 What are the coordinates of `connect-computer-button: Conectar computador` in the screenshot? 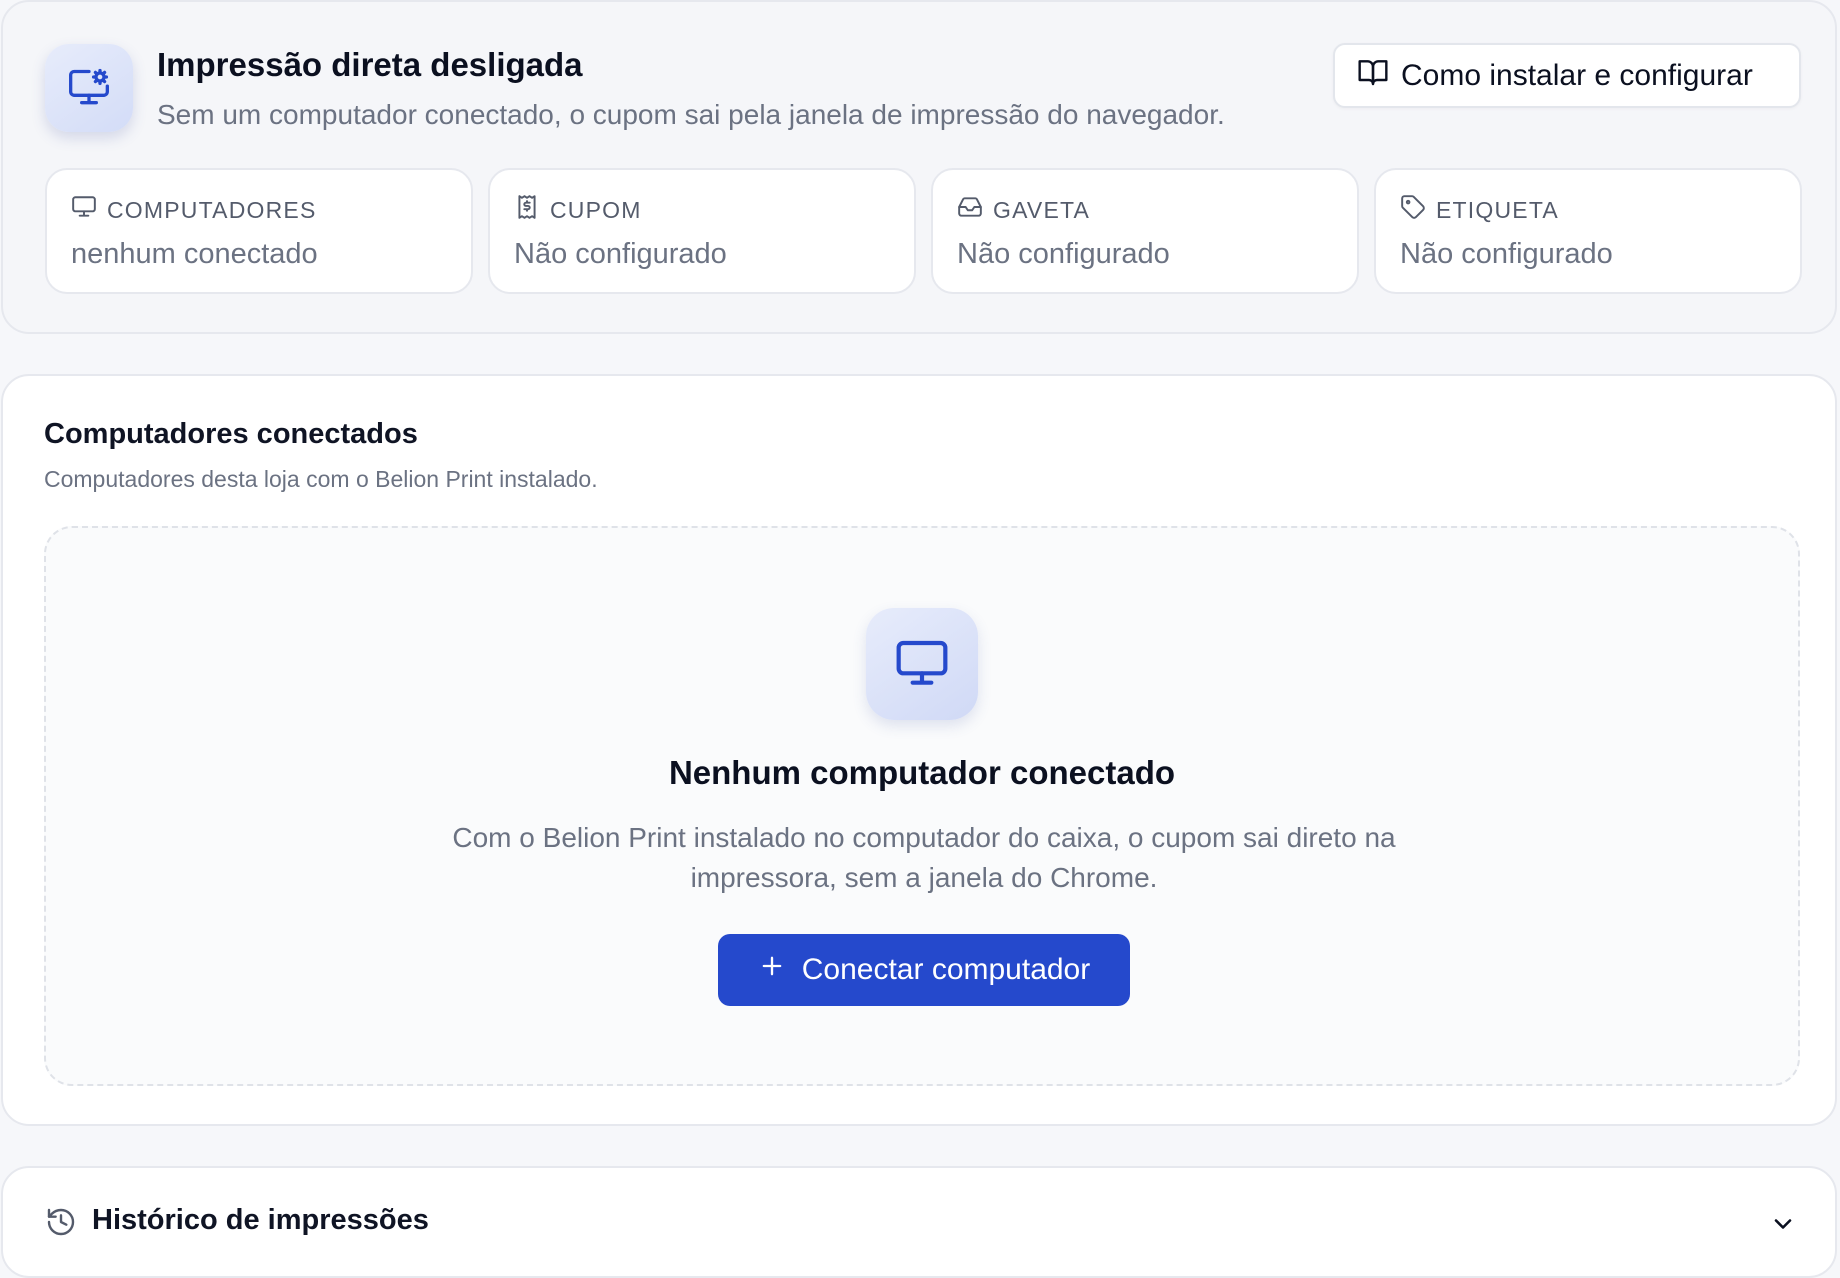 It's located at (924, 970).